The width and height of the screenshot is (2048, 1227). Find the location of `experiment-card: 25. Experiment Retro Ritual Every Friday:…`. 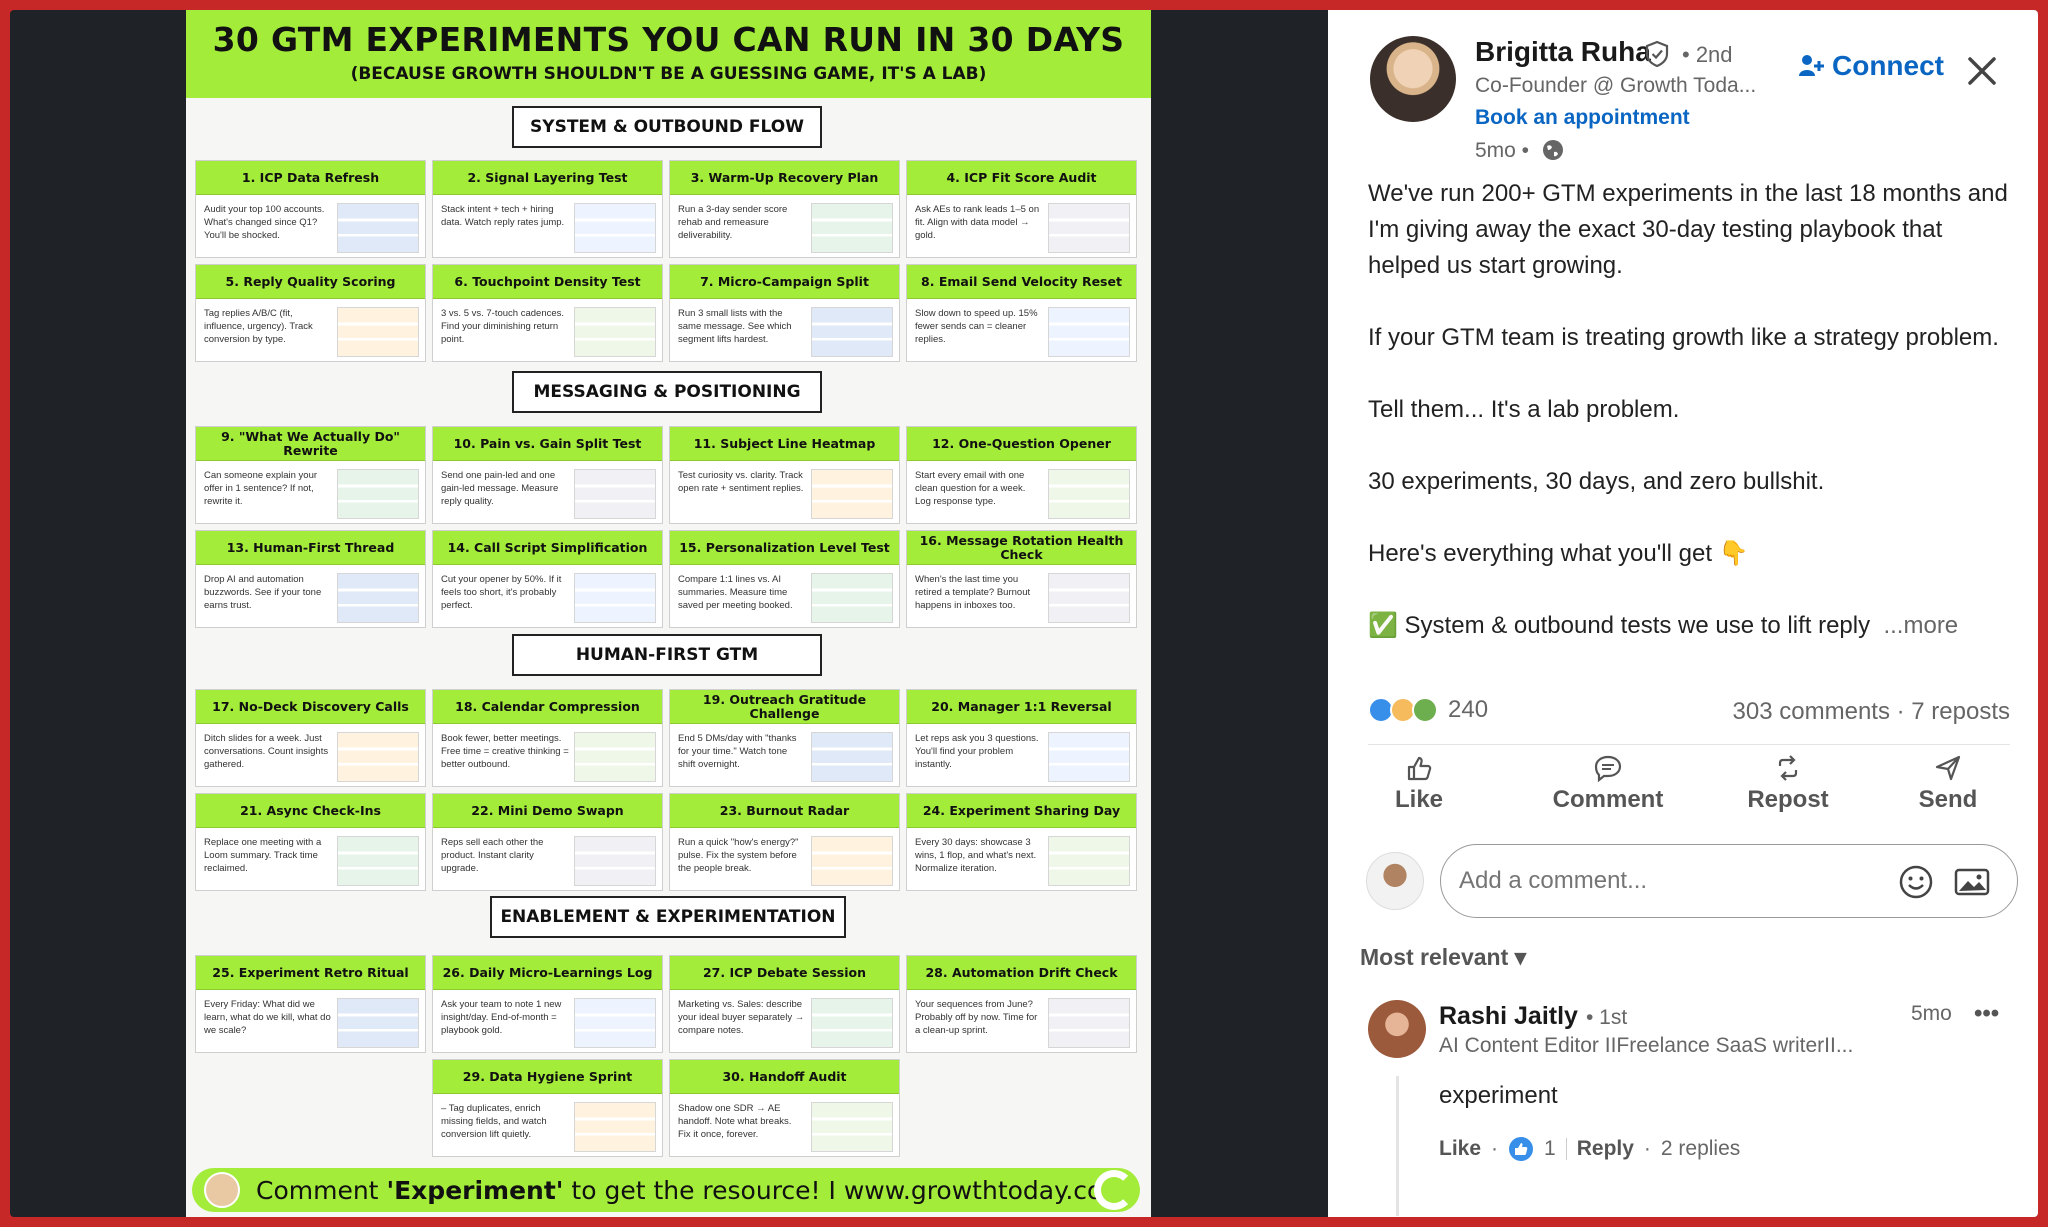

experiment-card: 25. Experiment Retro Ritual Every Friday:… is located at coordinates (310, 1004).